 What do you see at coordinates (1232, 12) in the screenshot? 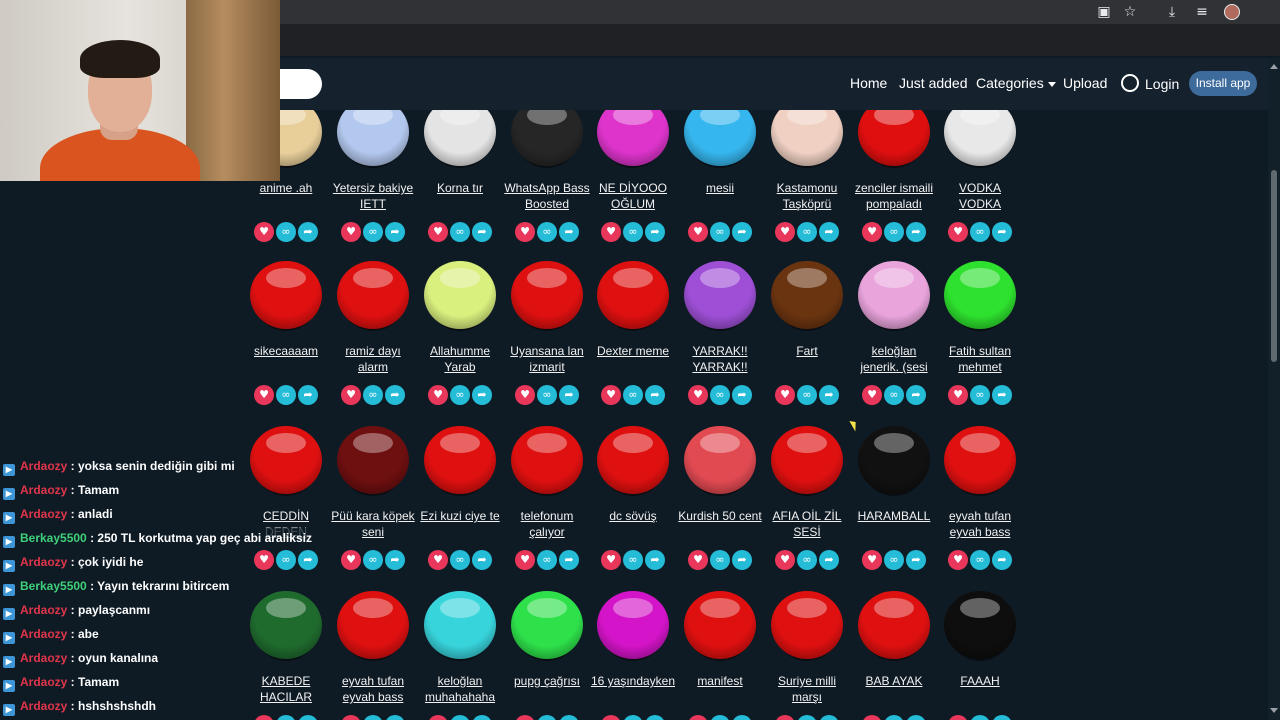
I see `profile-avatar-icon` at bounding box center [1232, 12].